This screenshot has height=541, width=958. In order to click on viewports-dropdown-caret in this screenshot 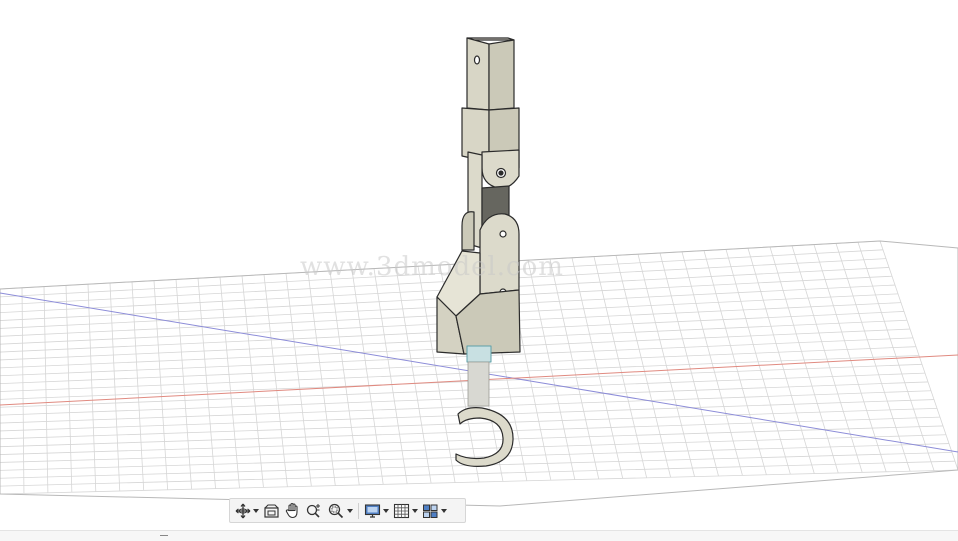, I will do `click(444, 510)`.